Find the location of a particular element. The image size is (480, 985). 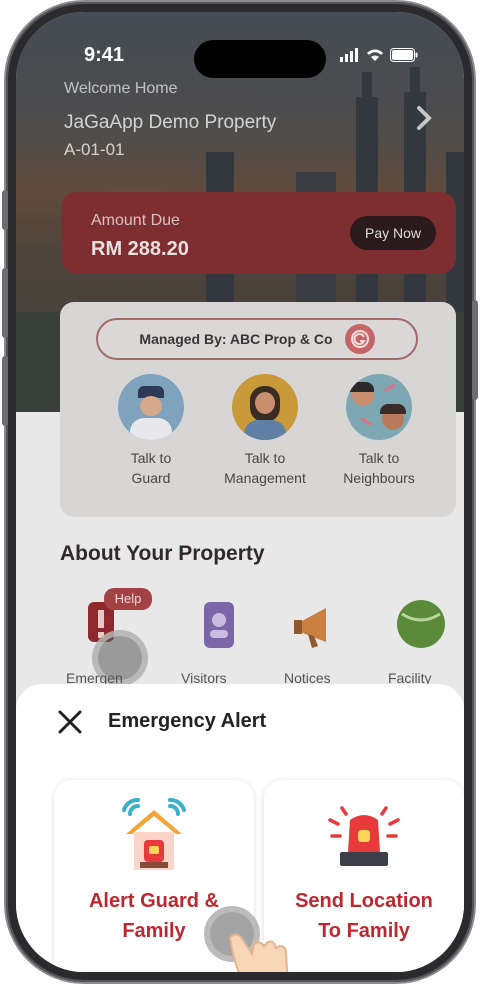

facility-icon is located at coordinates (421, 624).